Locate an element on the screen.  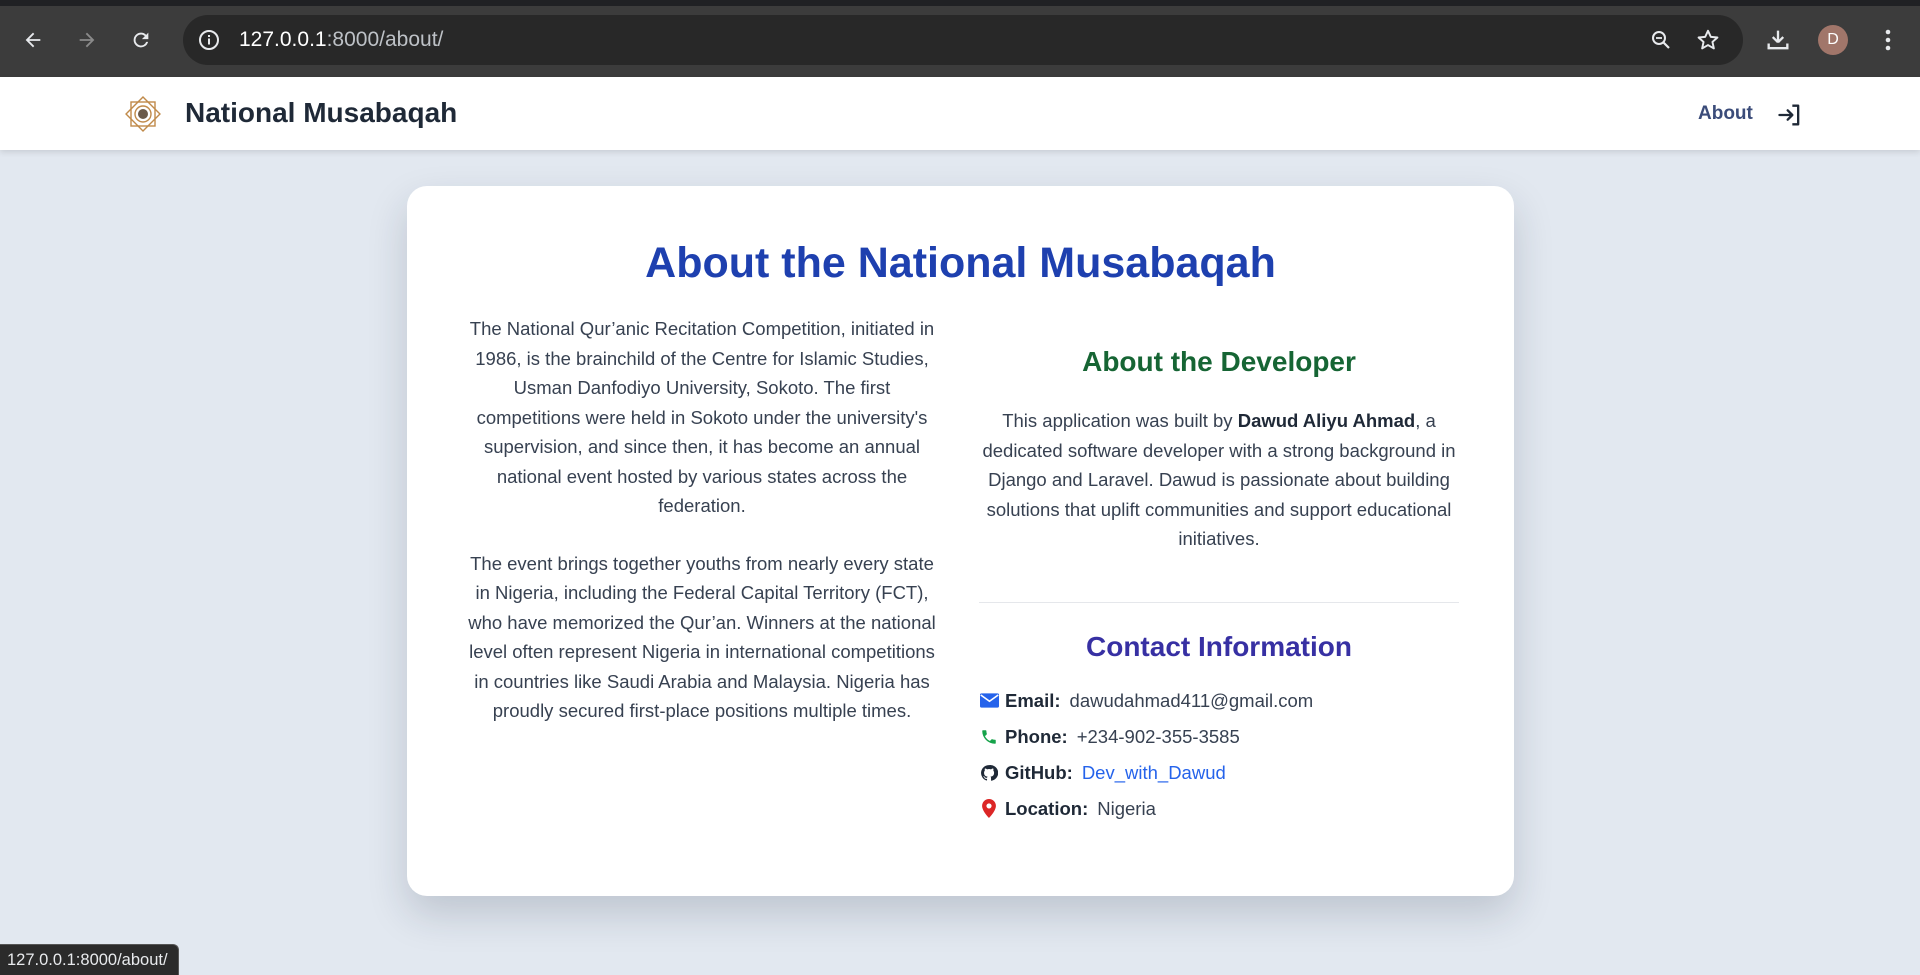
contact-heading: Contact Information is located at coordinates (1219, 646).